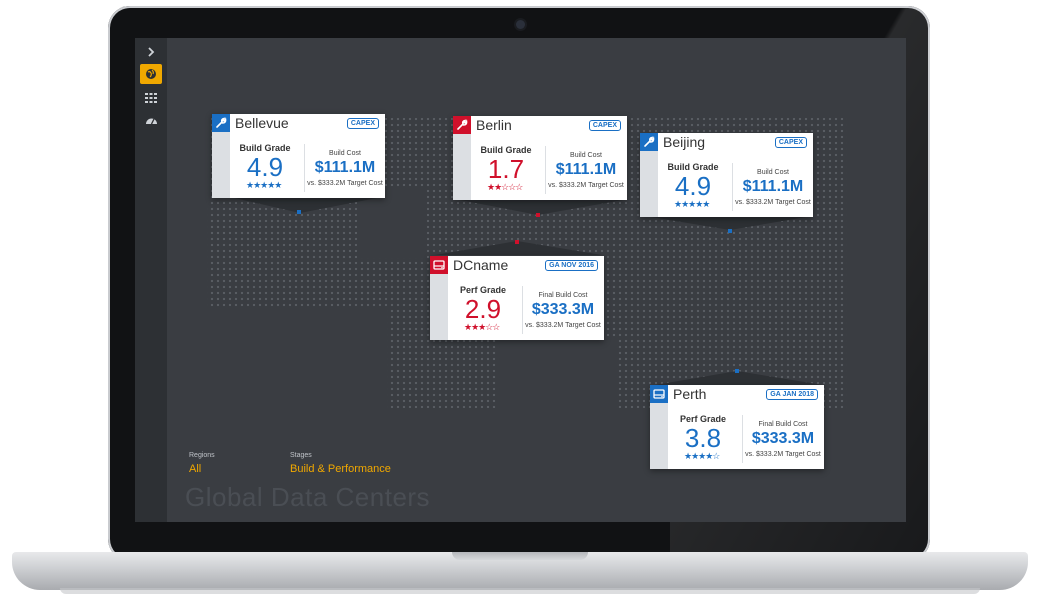 Image resolution: width=1040 pixels, height=611 pixels. Describe the element at coordinates (703, 438) in the screenshot. I see `grade-value: 3.8` at that location.